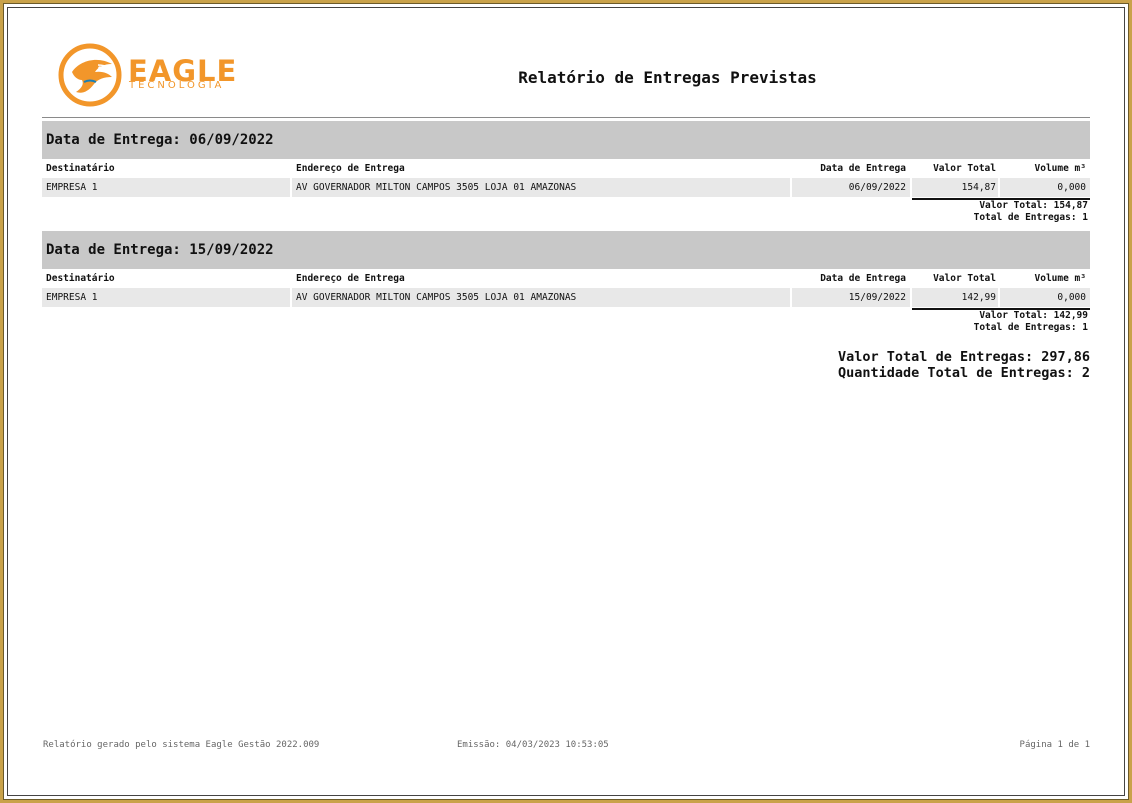 The height and width of the screenshot is (803, 1132). I want to click on company-logo: EAGLE TECNOLOGIA, so click(148, 75).